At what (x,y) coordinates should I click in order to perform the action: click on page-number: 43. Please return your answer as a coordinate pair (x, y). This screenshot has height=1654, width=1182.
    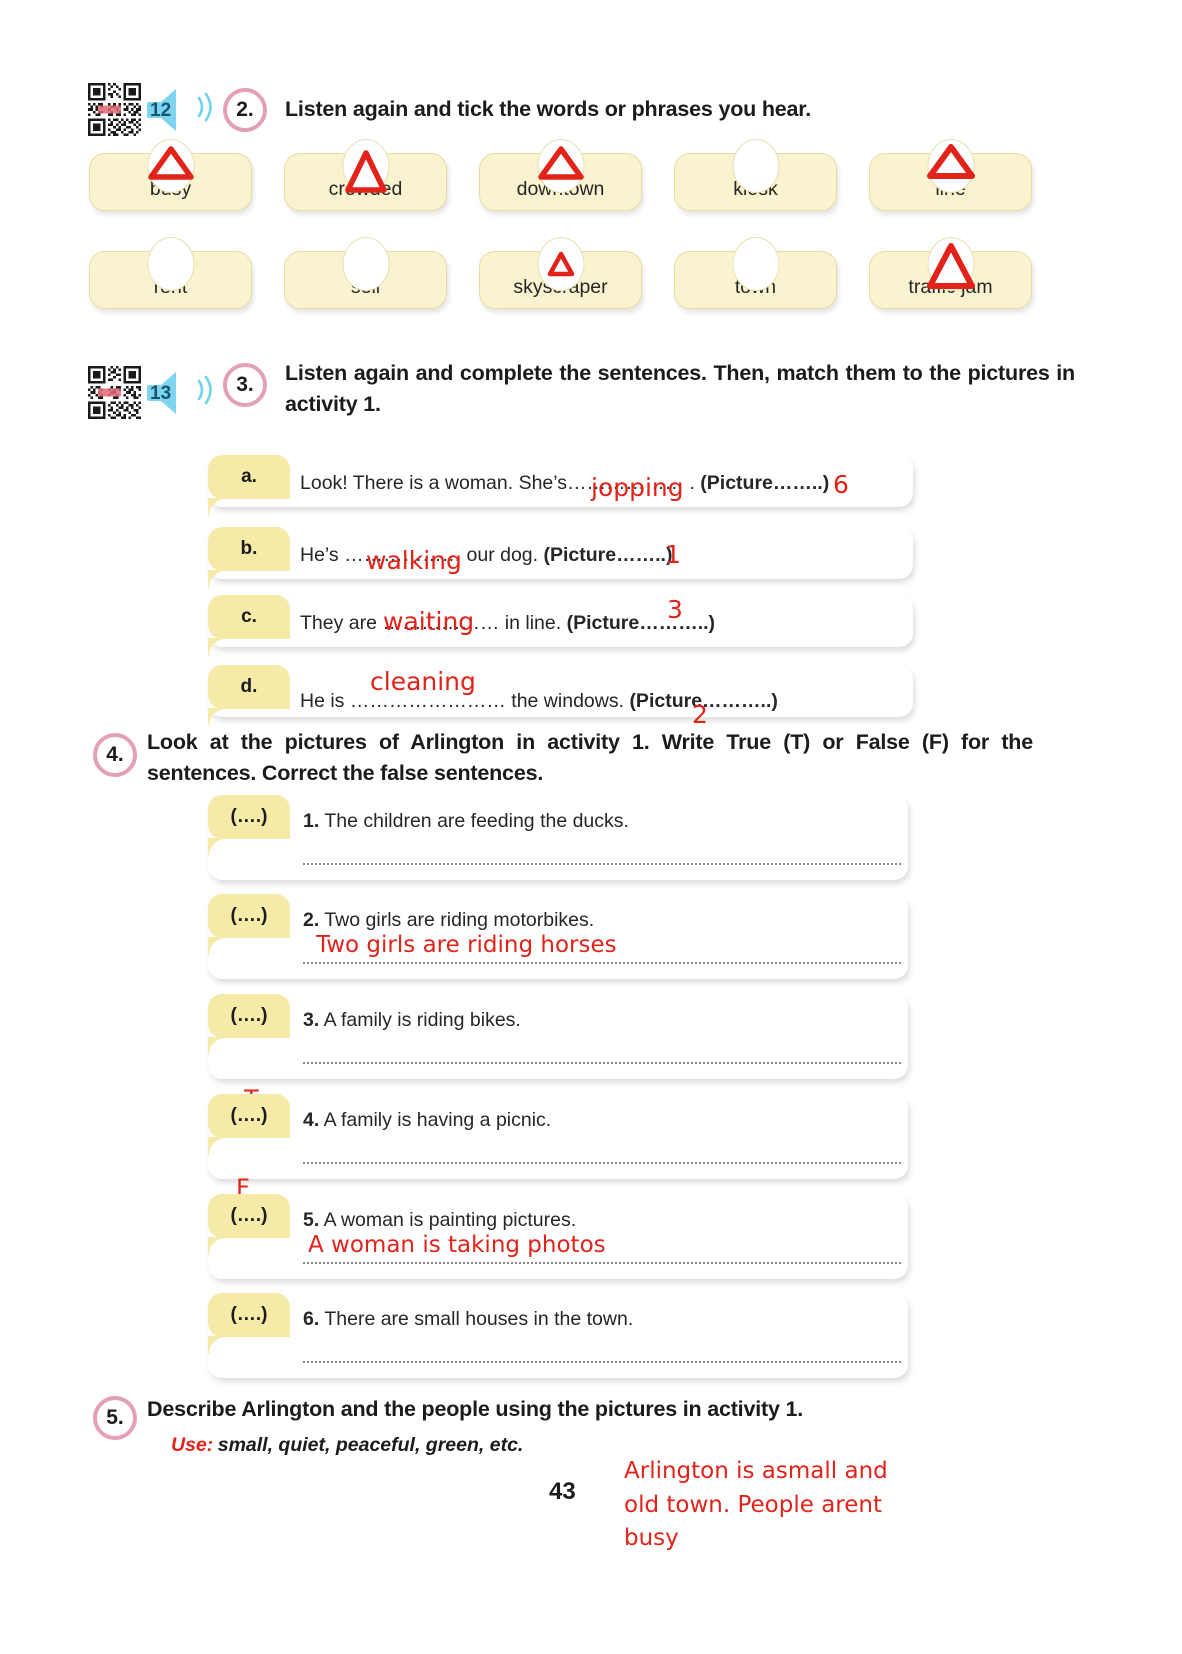
    Looking at the image, I should click on (562, 1491).